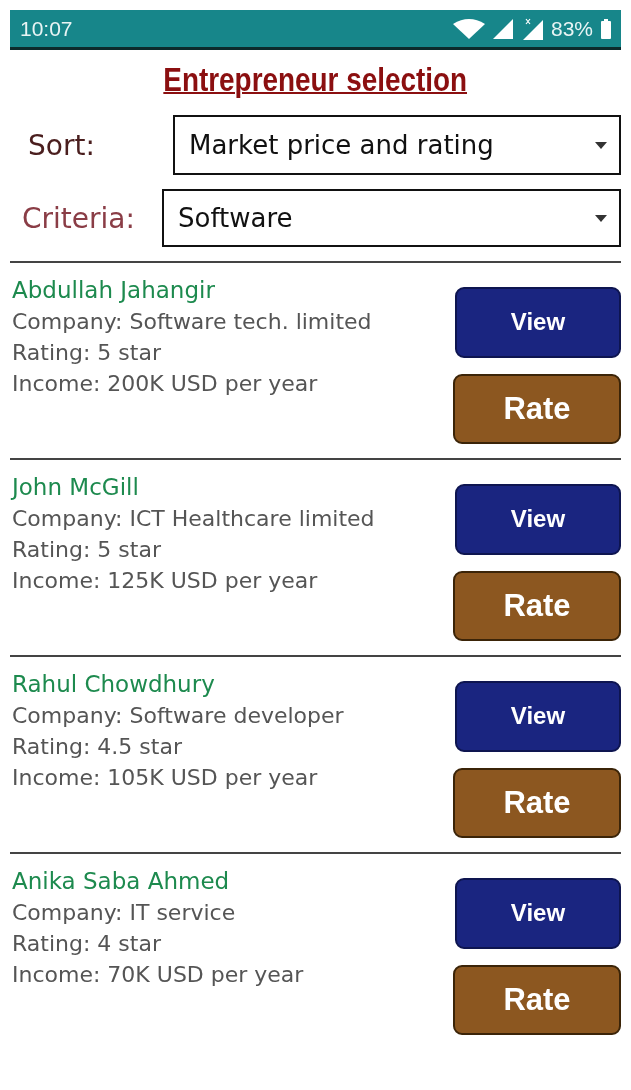  I want to click on entrepreneur-name: John McGill, so click(76, 487).